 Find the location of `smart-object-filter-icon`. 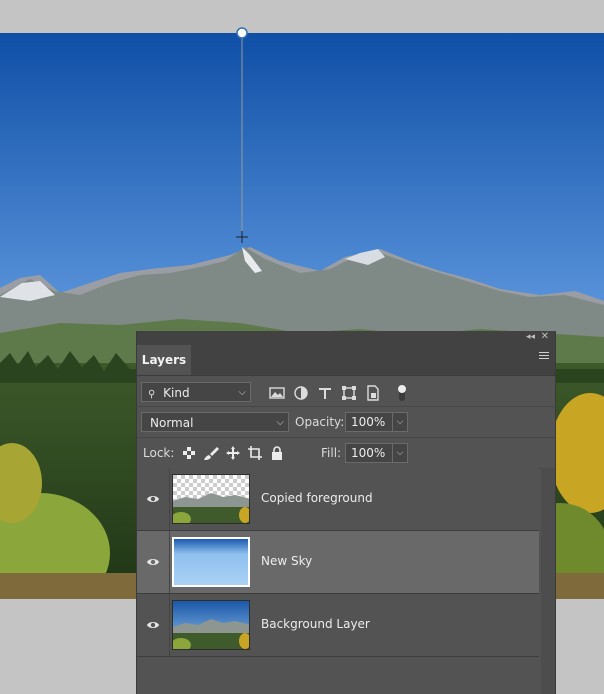

smart-object-filter-icon is located at coordinates (373, 393).